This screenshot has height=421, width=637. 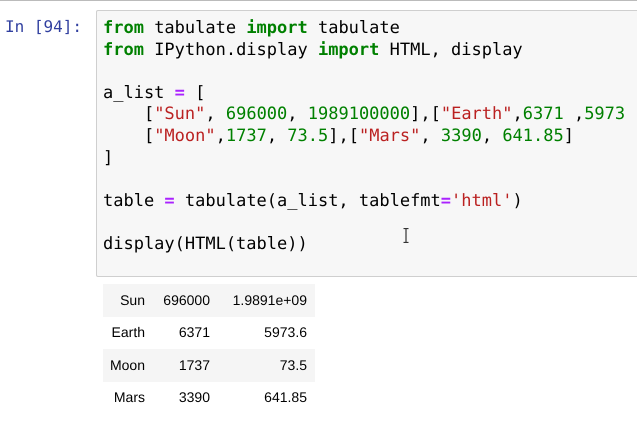 What do you see at coordinates (128, 300) in the screenshot?
I see `table-cell: Sun` at bounding box center [128, 300].